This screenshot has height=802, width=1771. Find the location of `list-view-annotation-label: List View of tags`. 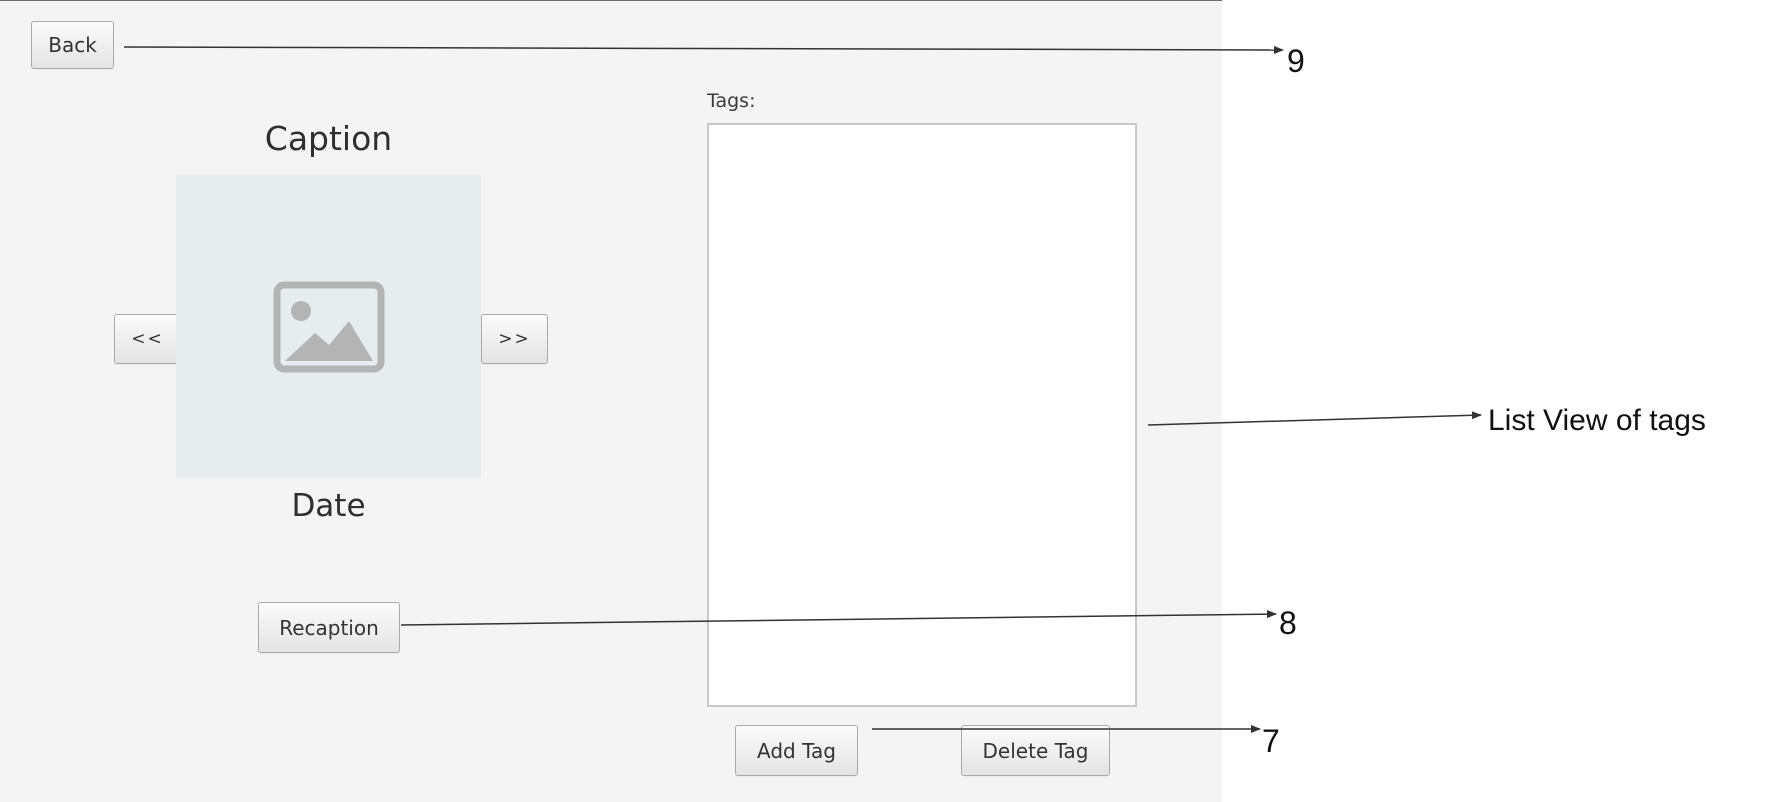

list-view-annotation-label: List View of tags is located at coordinates (1597, 420).